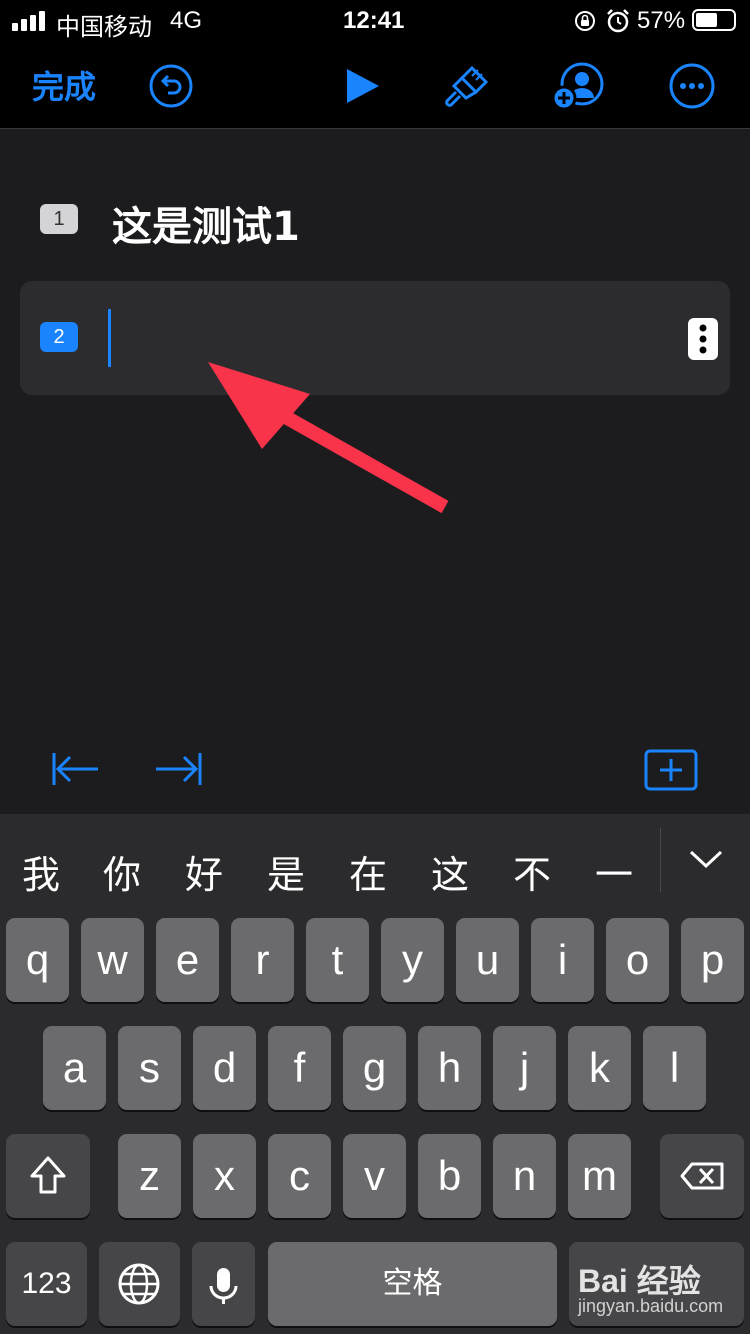 The height and width of the screenshot is (1334, 750). Describe the element at coordinates (299, 1068) in the screenshot. I see `key-f: f` at that location.